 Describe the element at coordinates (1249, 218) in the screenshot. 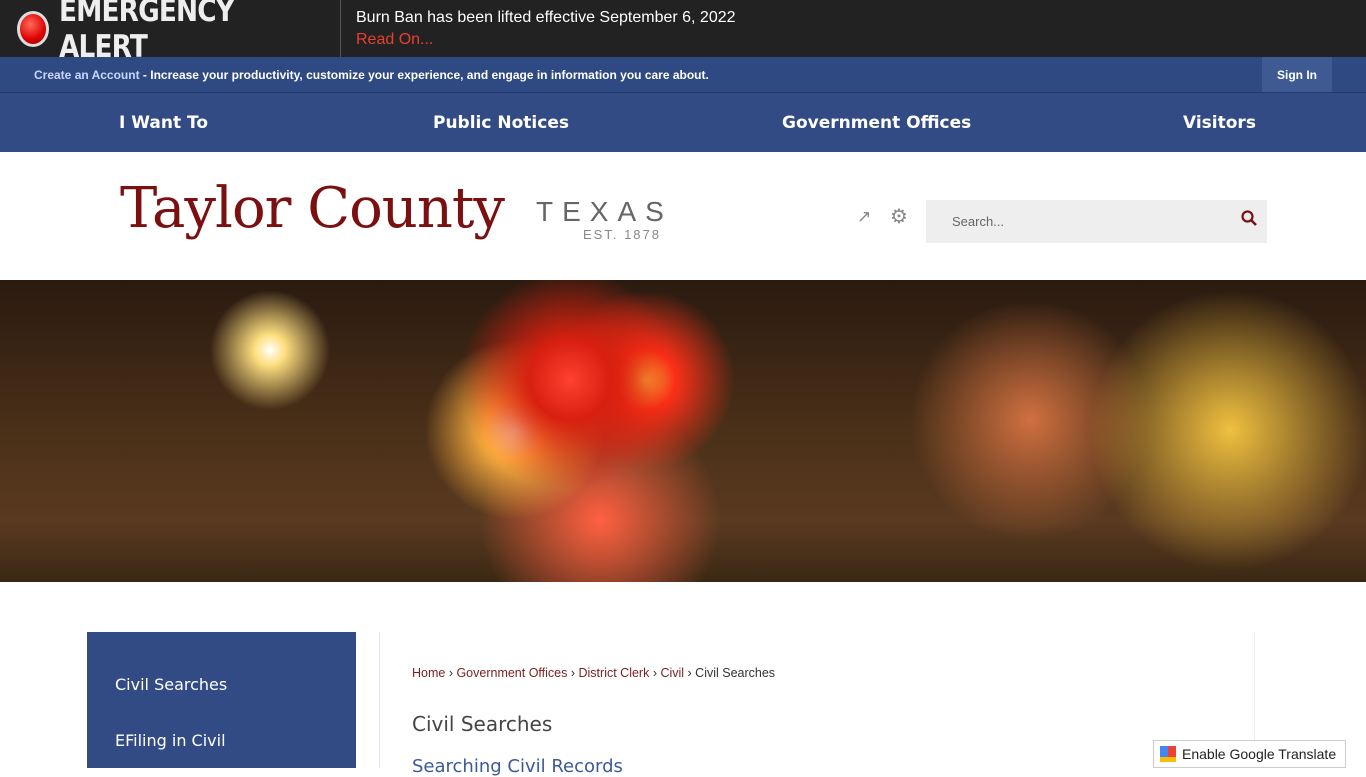

I see `search-icon` at that location.